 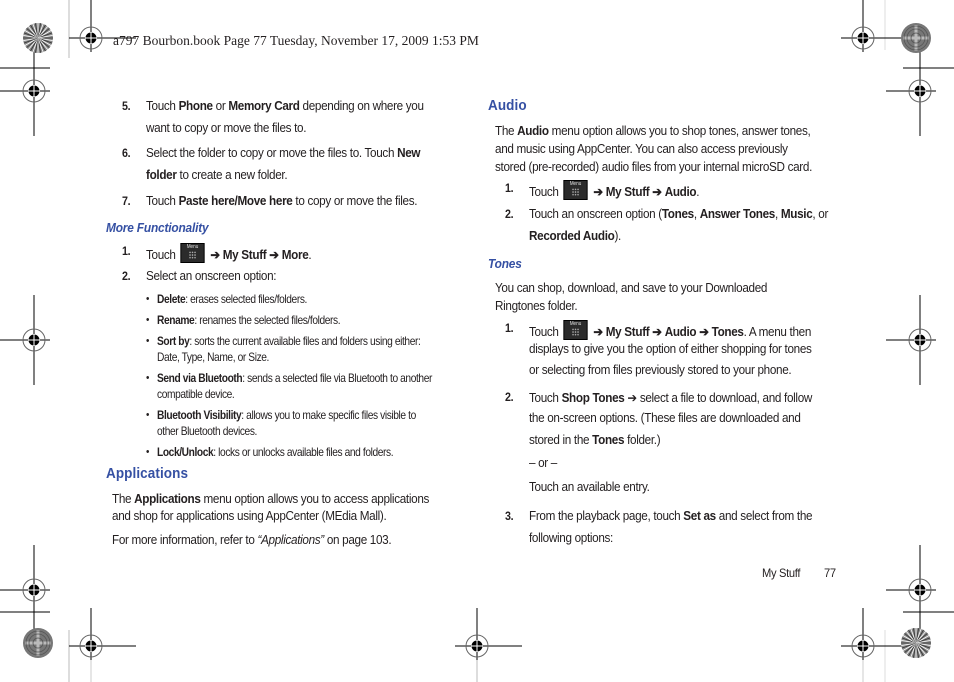 I want to click on menu-path-item: More, so click(x=295, y=255).